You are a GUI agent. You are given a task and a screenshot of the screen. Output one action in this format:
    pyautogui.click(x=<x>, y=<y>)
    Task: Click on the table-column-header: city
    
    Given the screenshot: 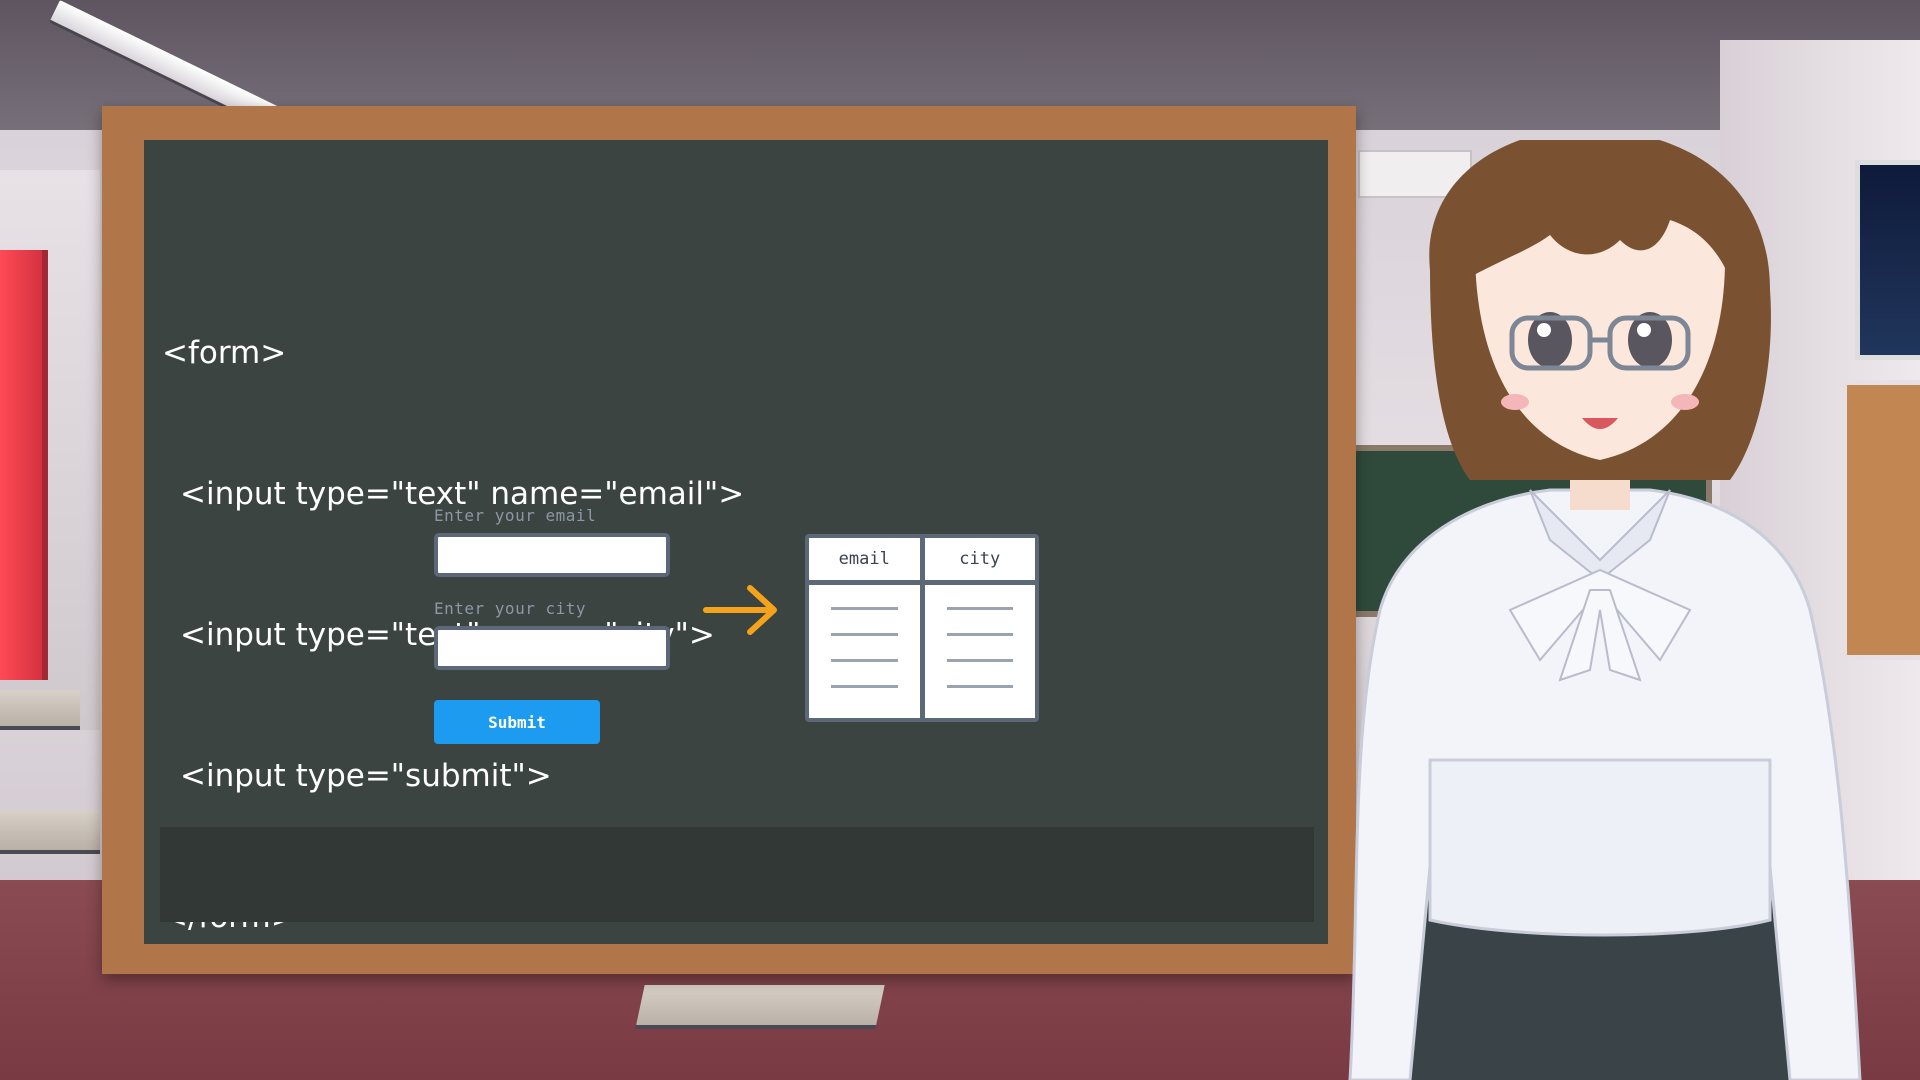 What is the action you would take?
    pyautogui.click(x=977, y=559)
    